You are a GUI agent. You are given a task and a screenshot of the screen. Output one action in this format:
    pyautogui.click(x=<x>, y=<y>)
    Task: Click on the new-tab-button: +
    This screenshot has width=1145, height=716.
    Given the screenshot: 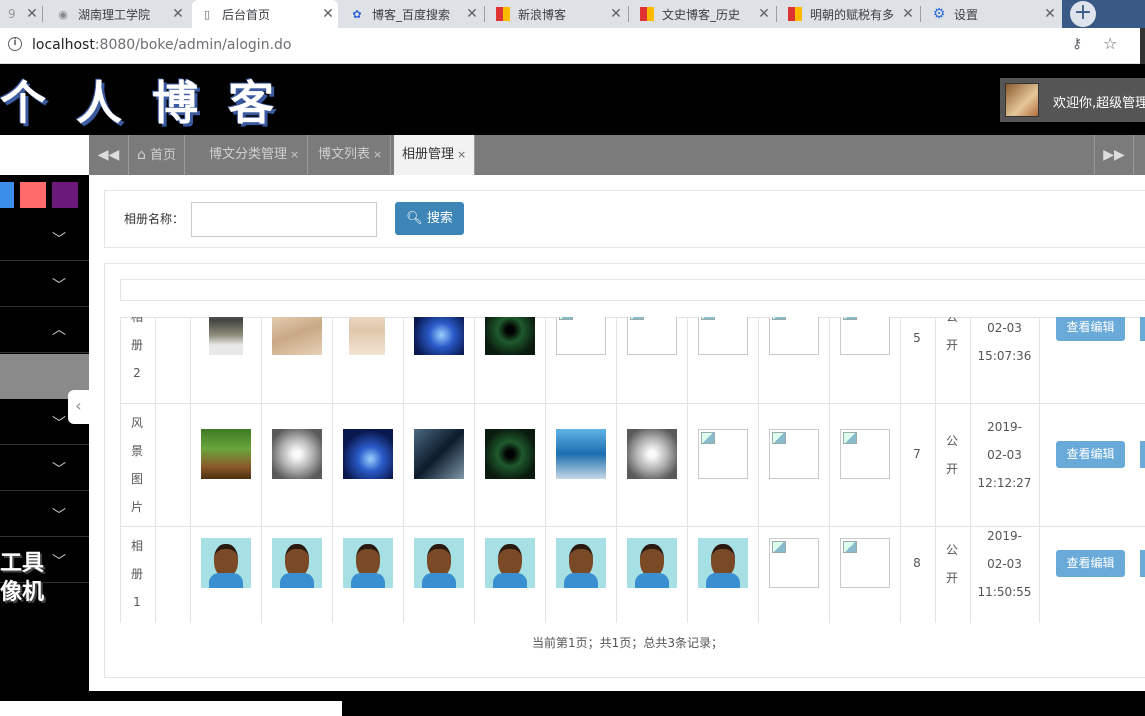 What is the action you would take?
    pyautogui.click(x=1083, y=14)
    